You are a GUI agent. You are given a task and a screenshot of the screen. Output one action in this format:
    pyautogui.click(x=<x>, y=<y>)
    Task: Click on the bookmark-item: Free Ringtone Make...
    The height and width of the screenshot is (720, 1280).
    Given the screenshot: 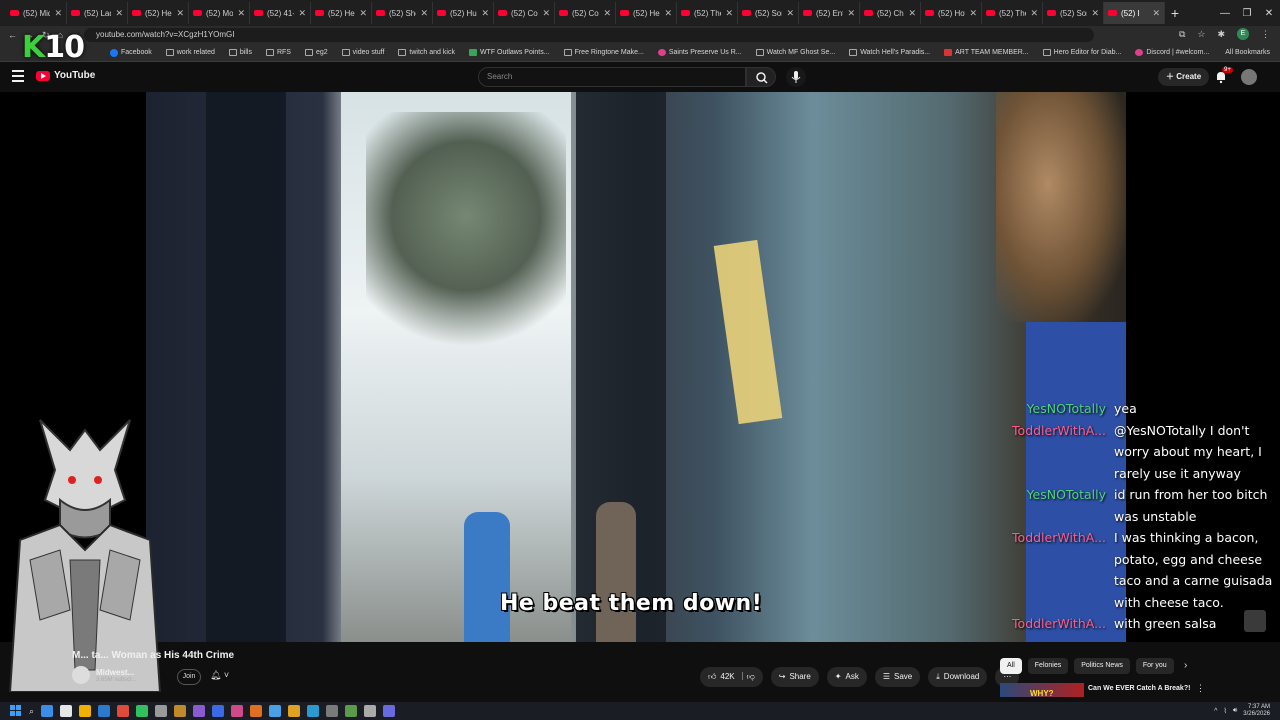 What is the action you would take?
    pyautogui.click(x=603, y=52)
    